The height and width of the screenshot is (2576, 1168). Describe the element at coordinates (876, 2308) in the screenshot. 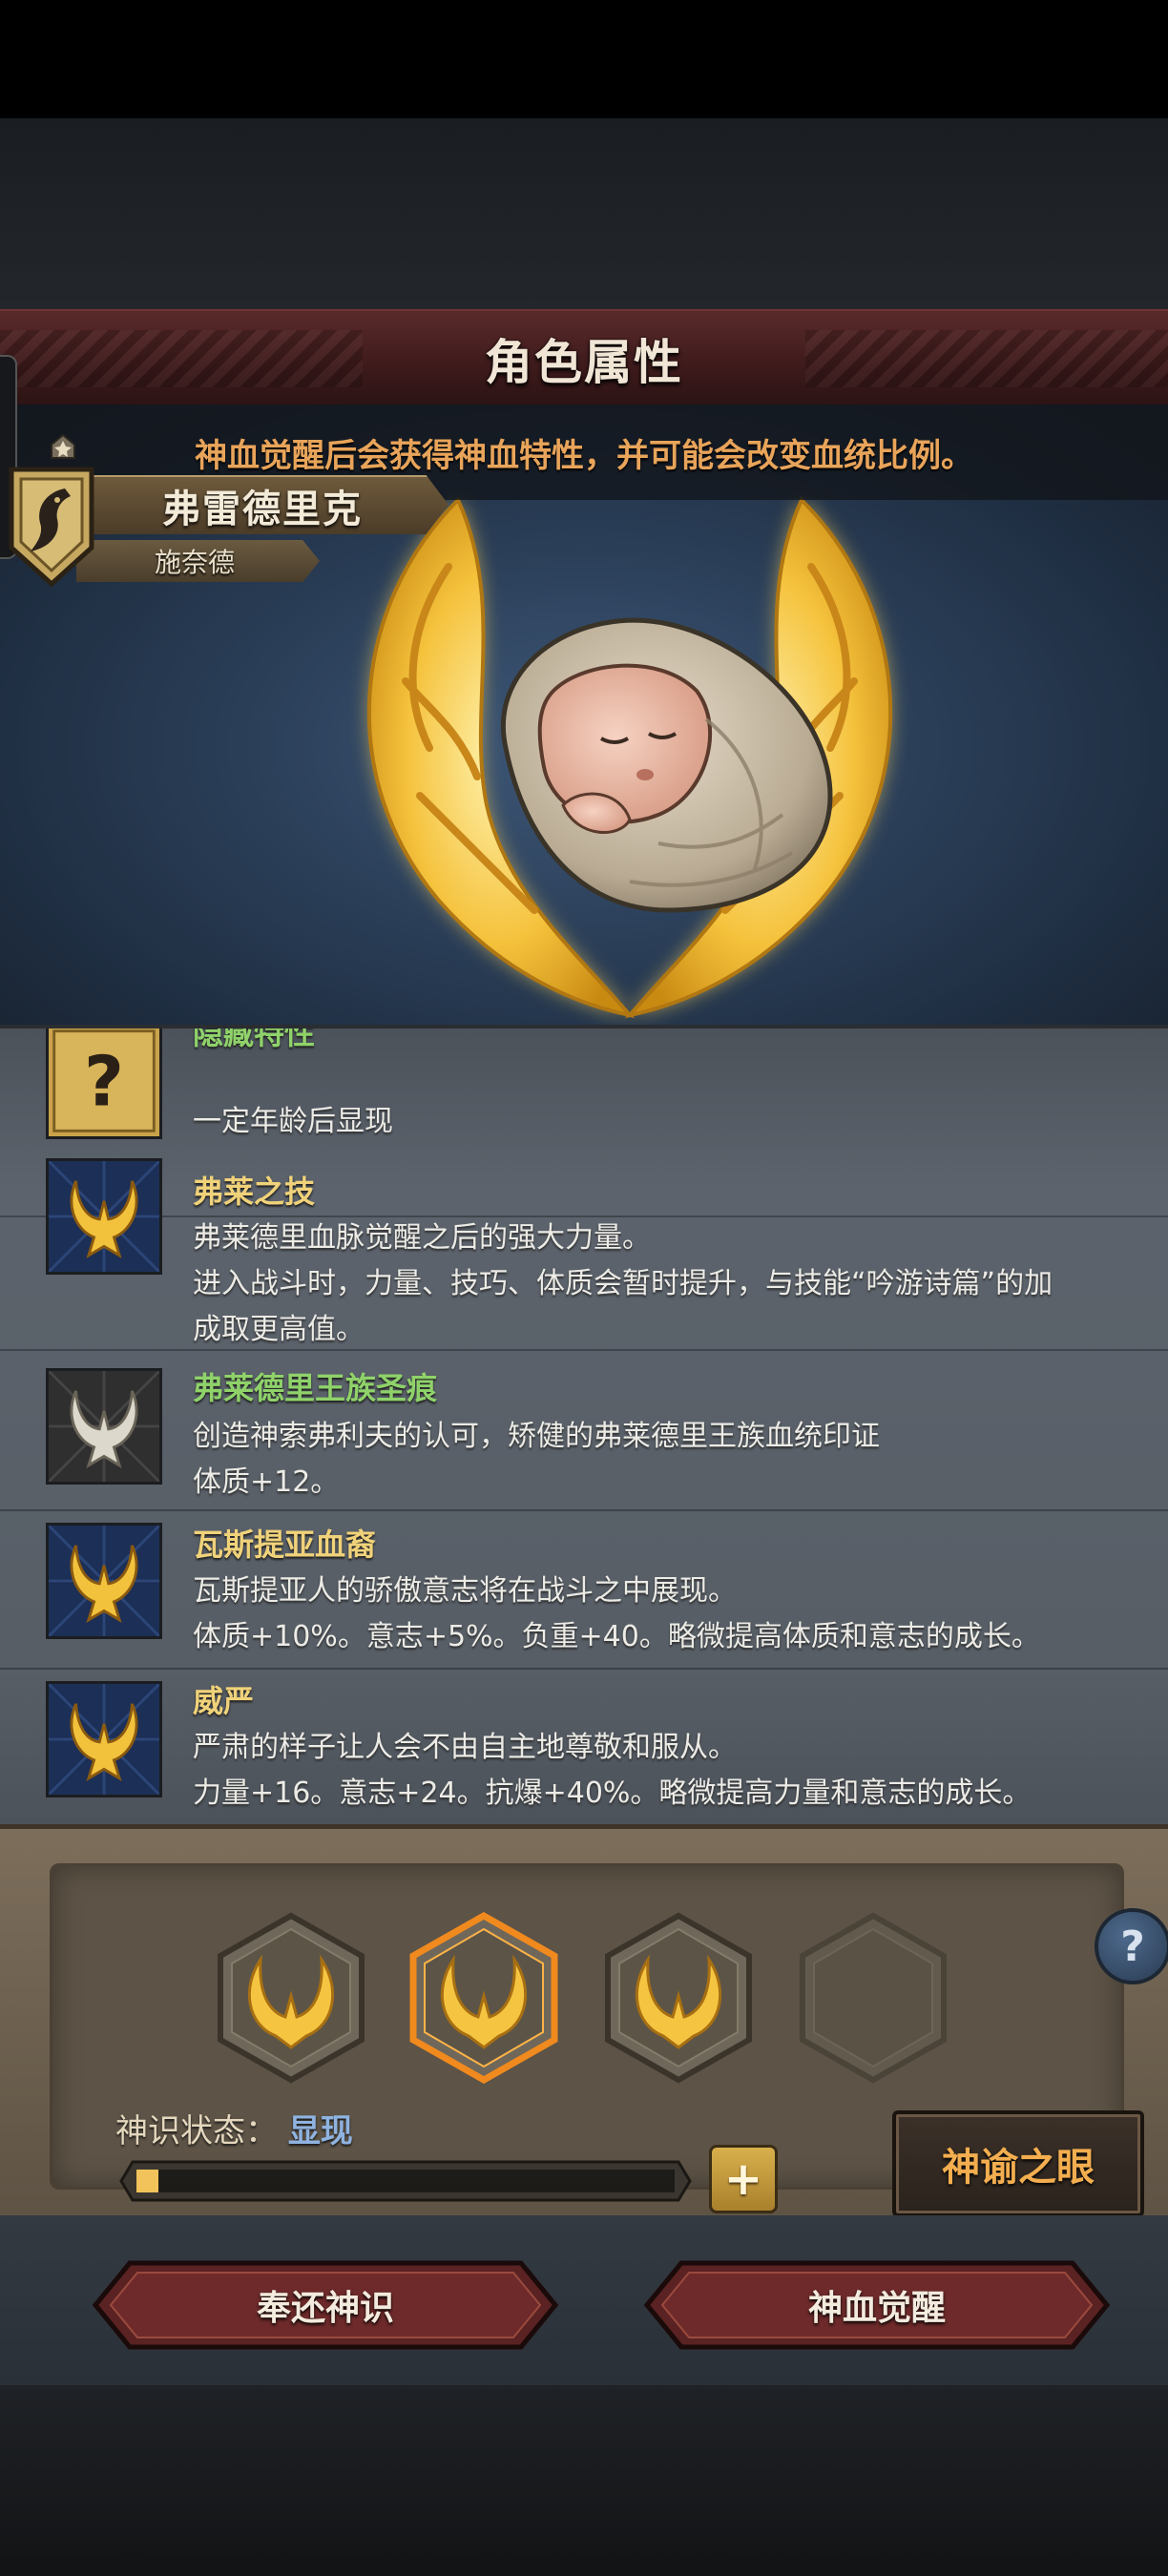

I see `blood-awaken-label: 神血觉醒` at that location.